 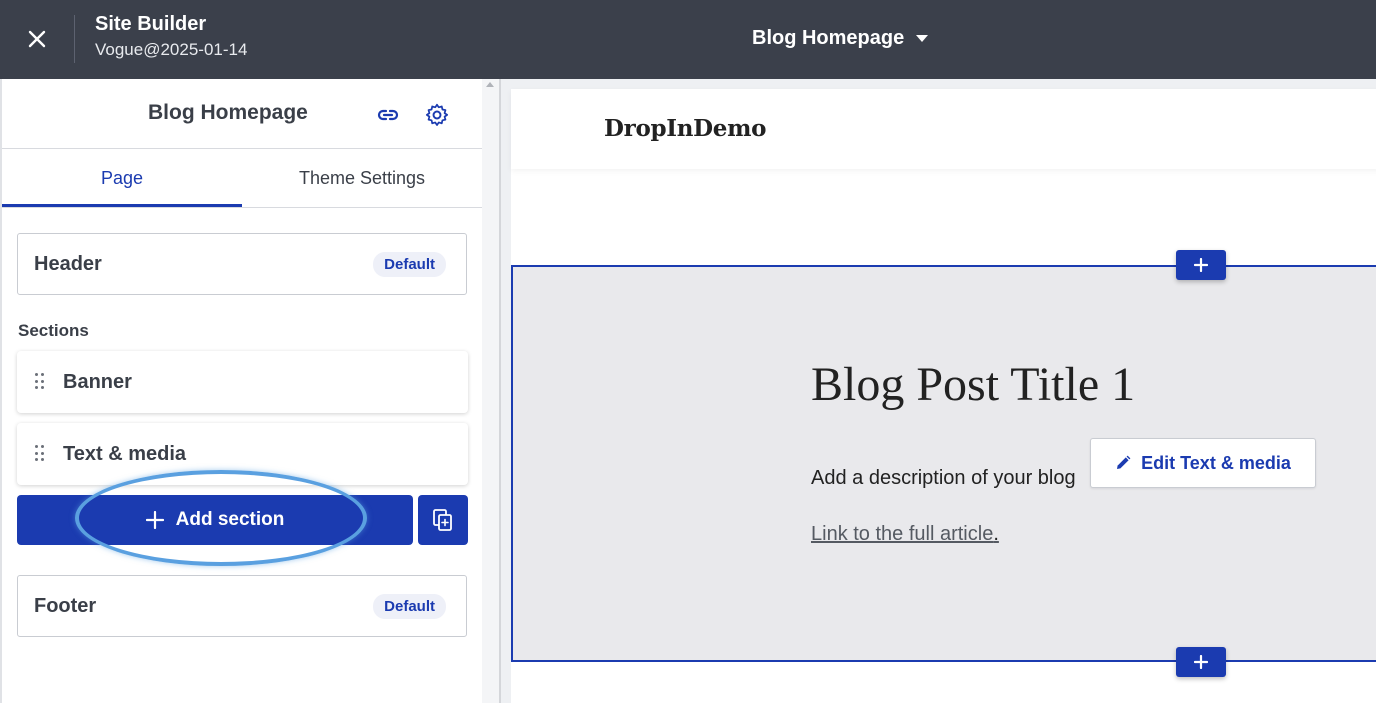 I want to click on footer-default-badge: Default, so click(x=409, y=606).